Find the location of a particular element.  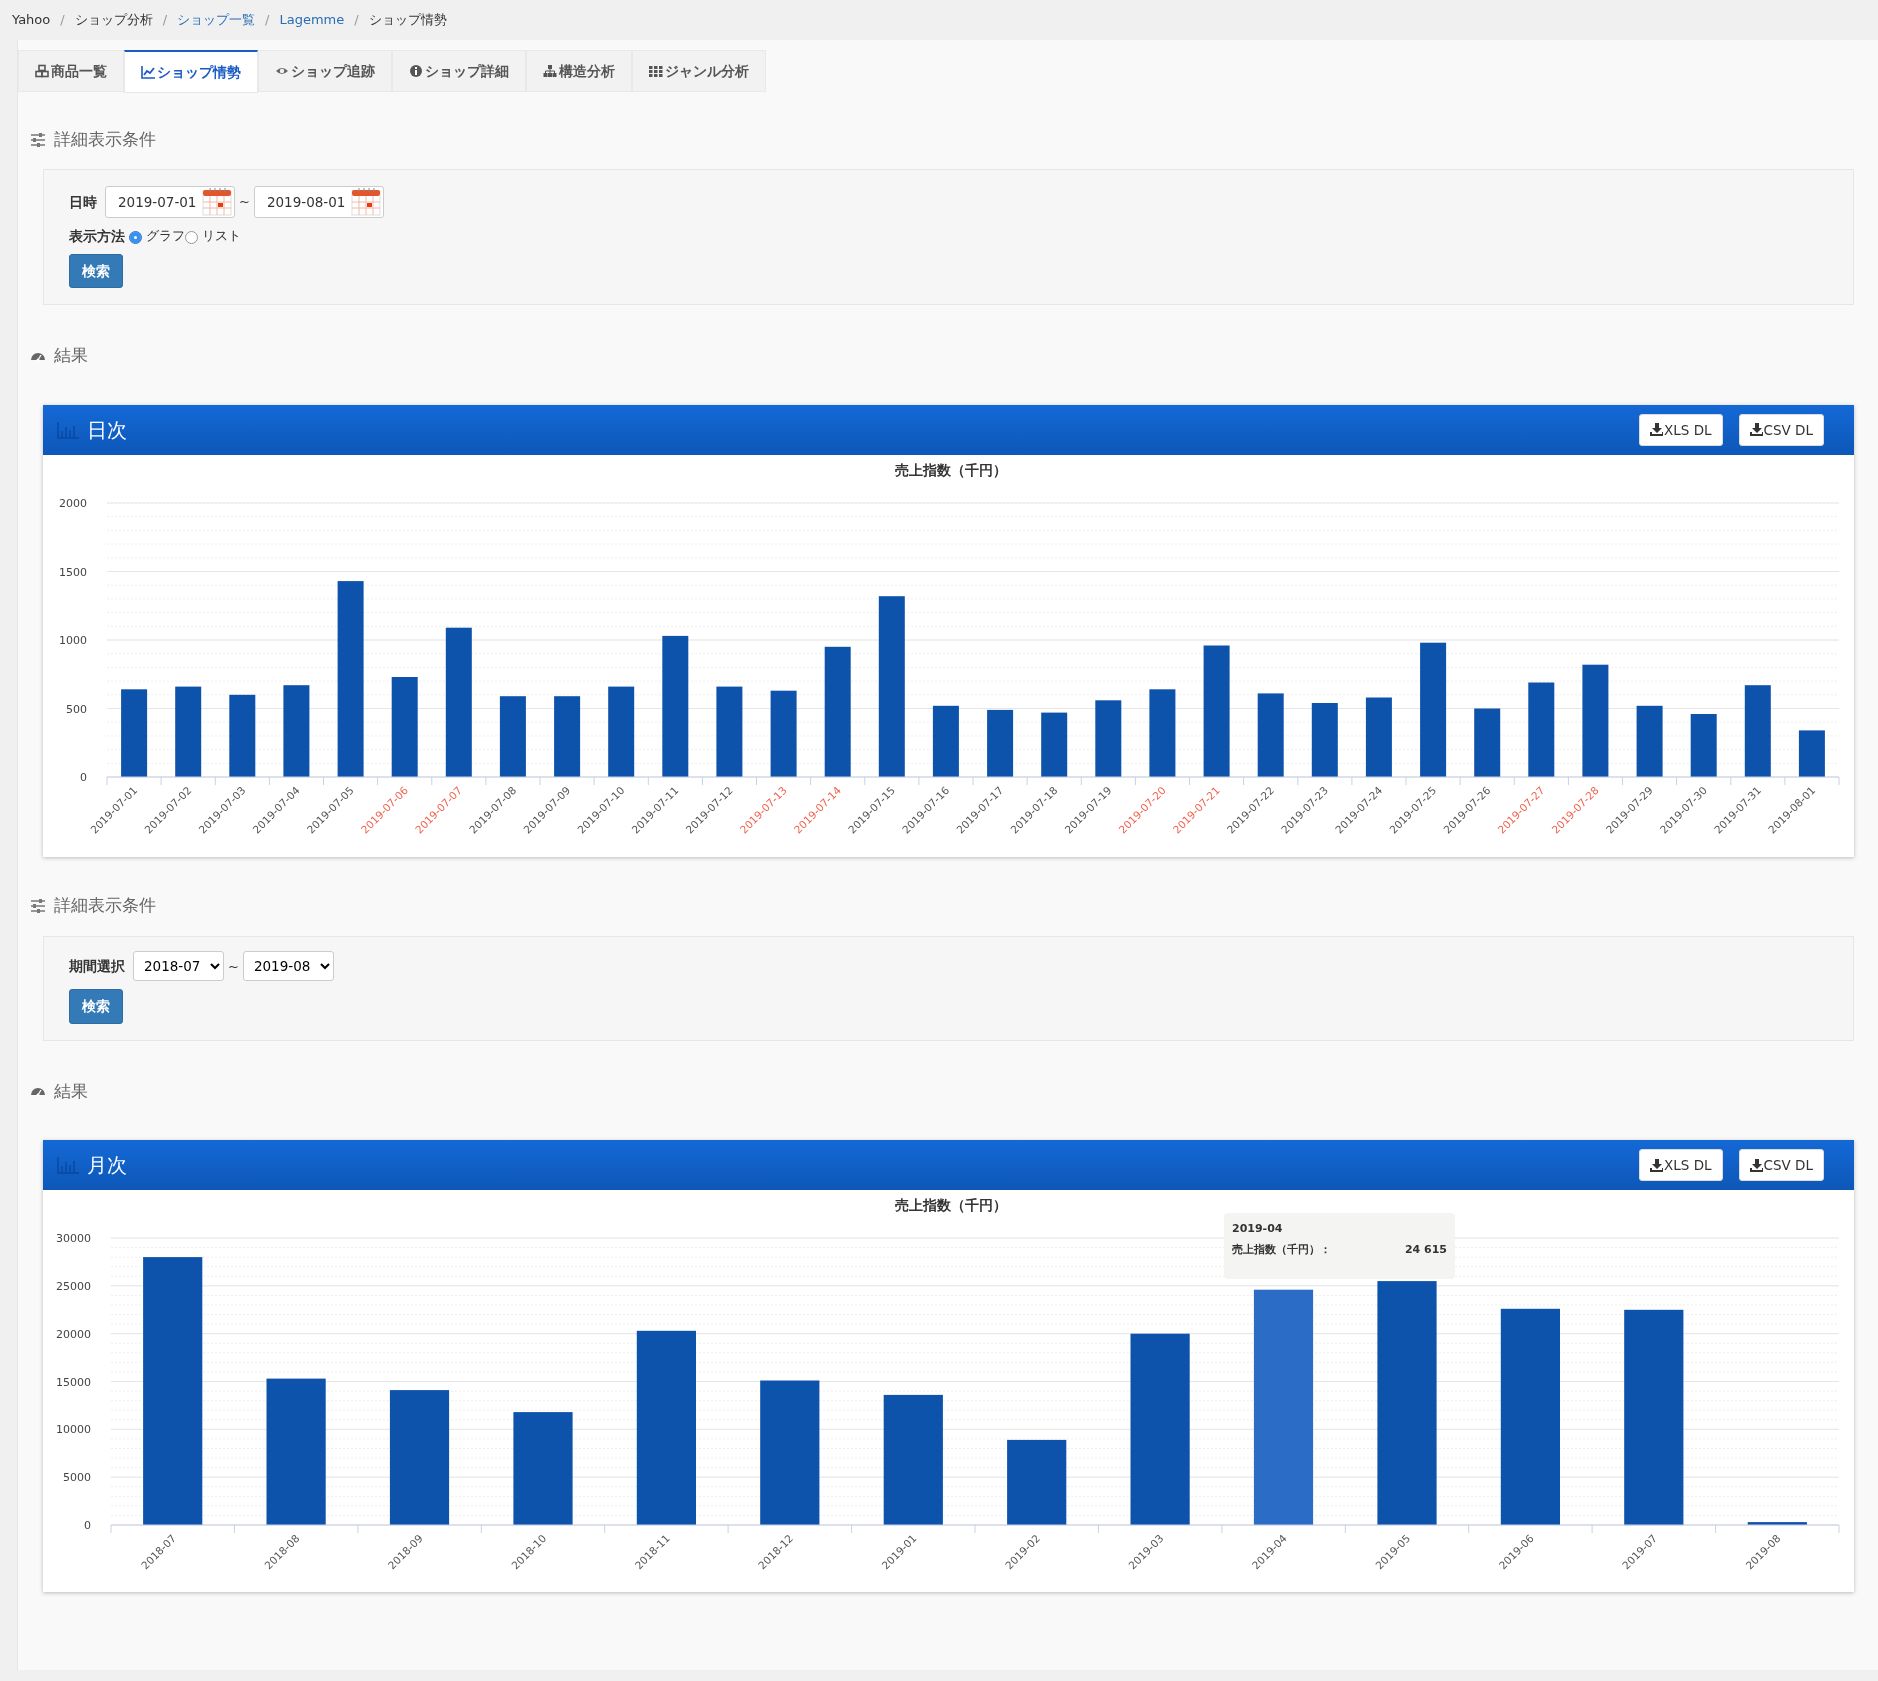

tab: ジャンル分析 is located at coordinates (699, 71).